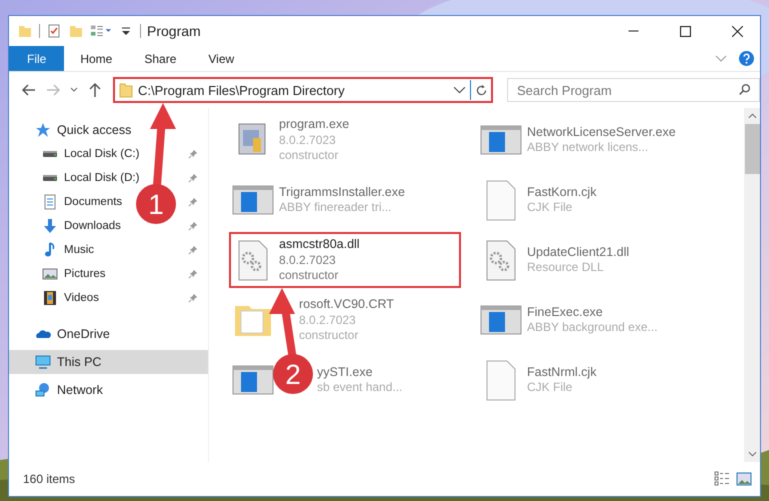 The width and height of the screenshot is (769, 501). What do you see at coordinates (87, 202) in the screenshot?
I see `nav-item: Documents` at bounding box center [87, 202].